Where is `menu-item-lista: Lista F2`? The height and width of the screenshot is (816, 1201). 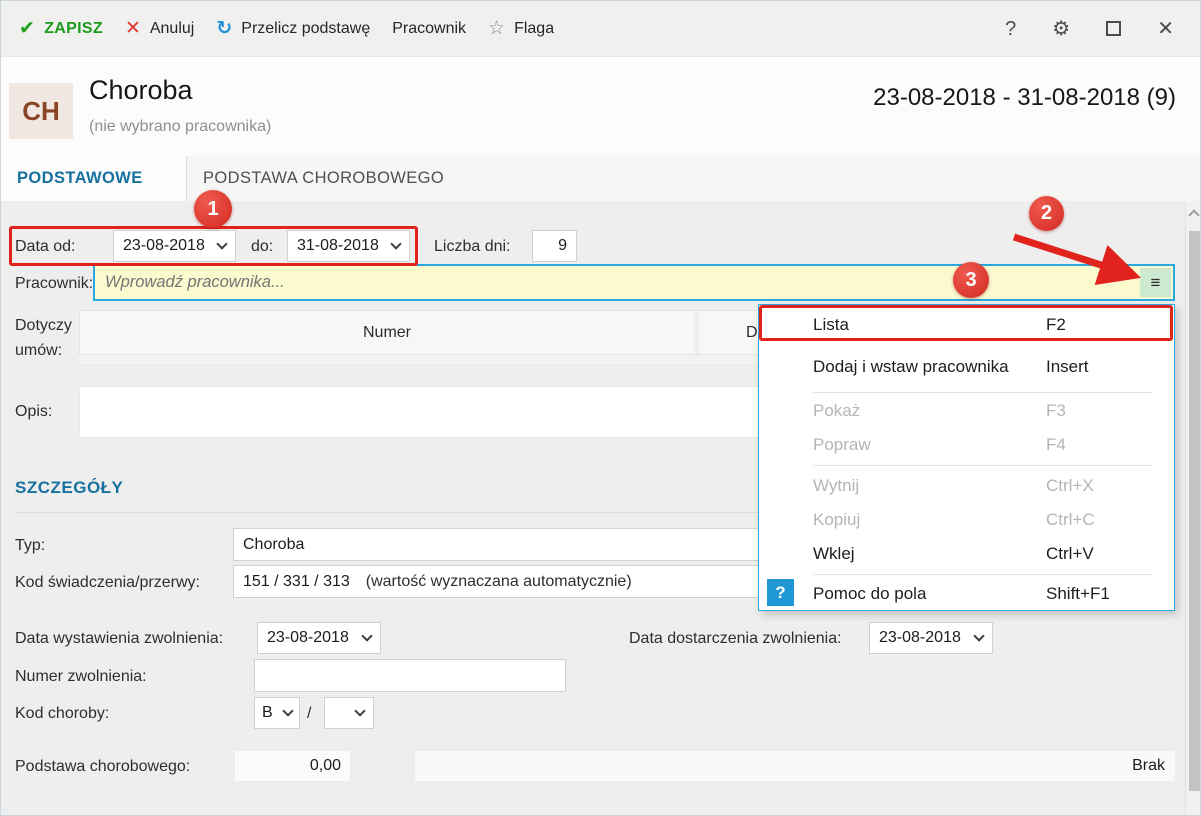
menu-item-lista: Lista F2 is located at coordinates (966, 325).